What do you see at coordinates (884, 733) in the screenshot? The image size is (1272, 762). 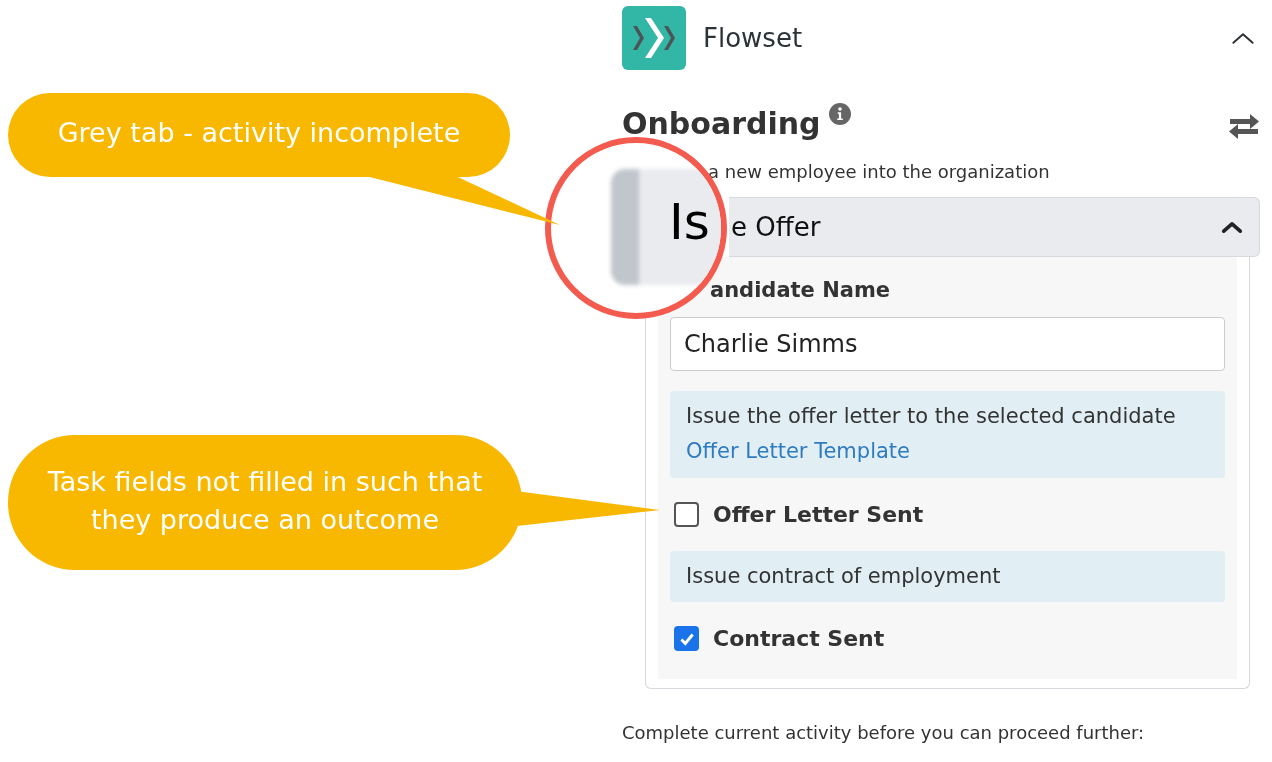 I see `footer-note: Complete current activity before you can proceed further:` at bounding box center [884, 733].